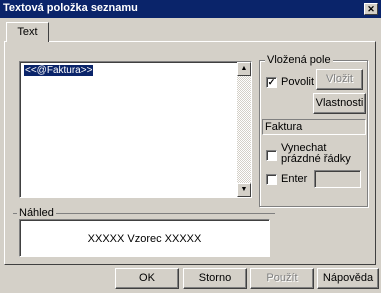  What do you see at coordinates (314, 127) in the screenshot?
I see `field-name-display: Faktura` at bounding box center [314, 127].